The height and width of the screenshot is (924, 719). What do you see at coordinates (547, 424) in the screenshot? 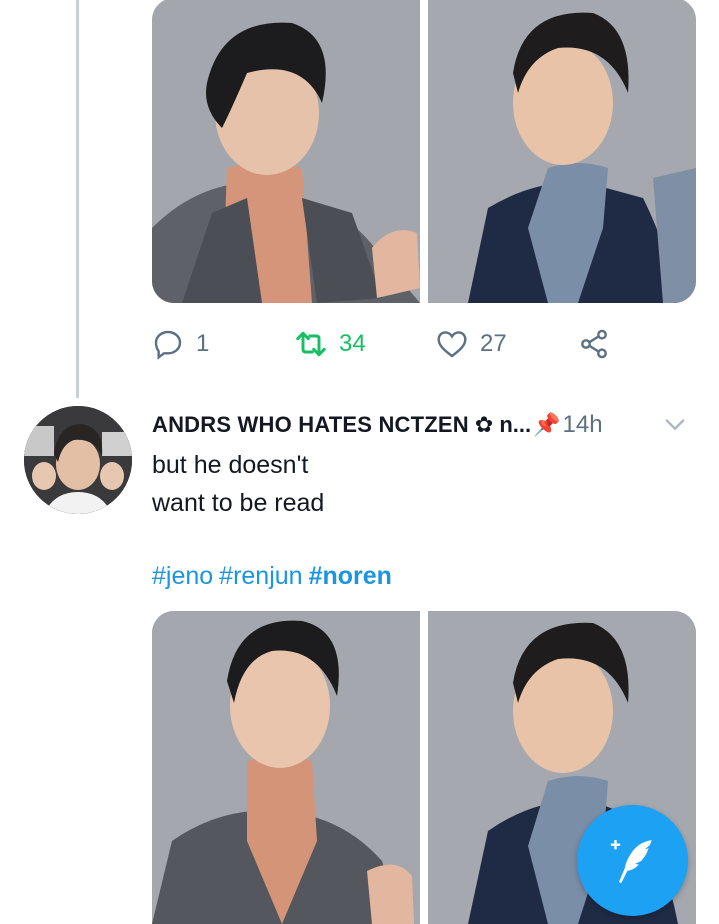
I see `pushpin-emoji-icon: 📌` at bounding box center [547, 424].